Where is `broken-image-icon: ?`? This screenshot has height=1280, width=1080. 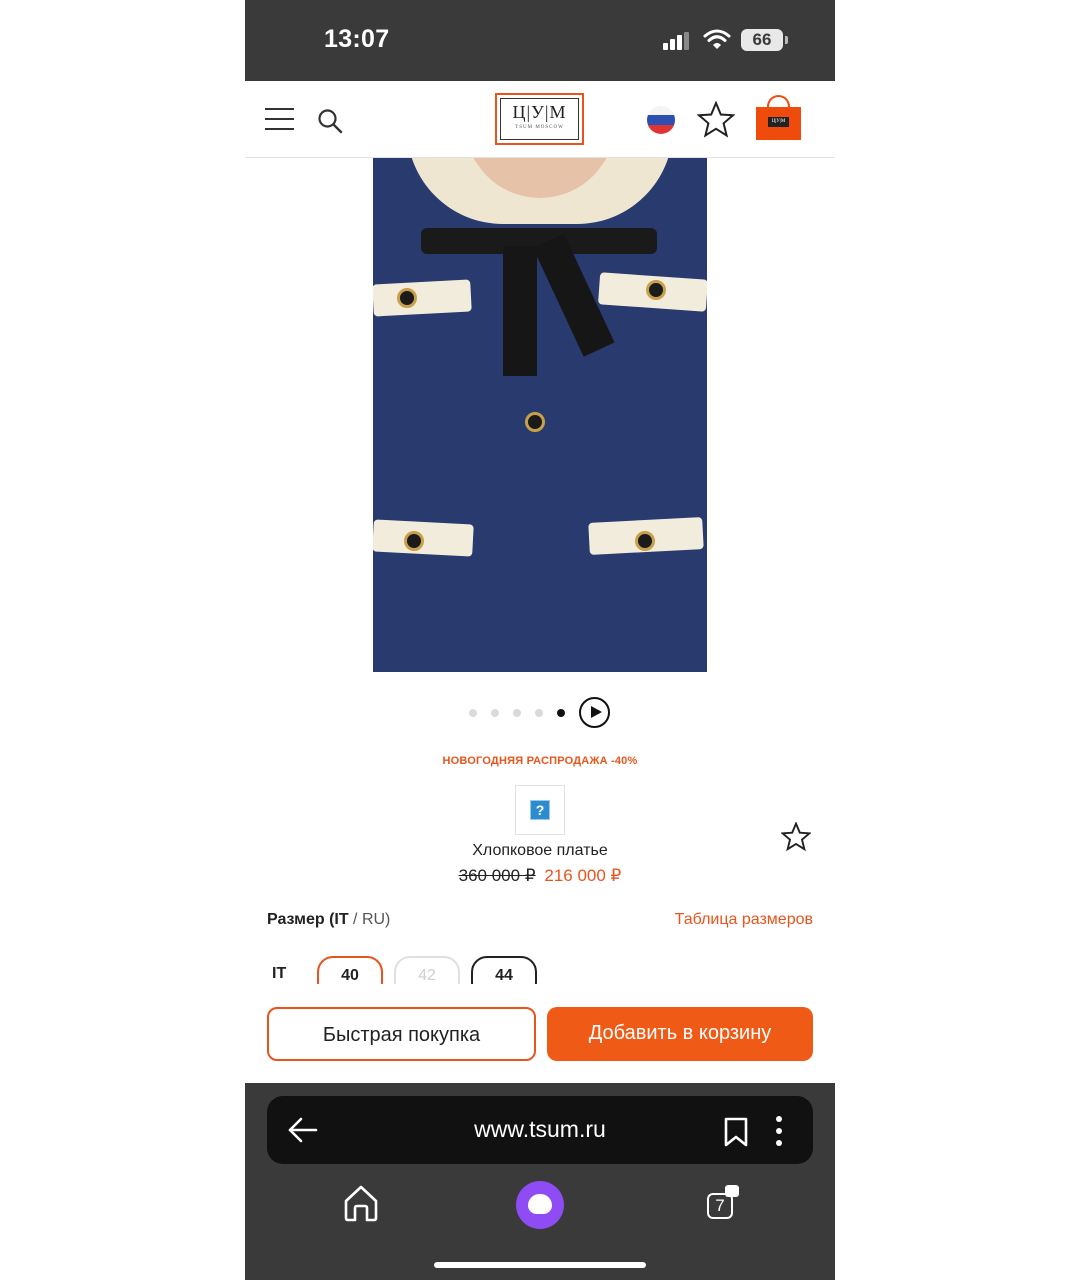 broken-image-icon: ? is located at coordinates (540, 810).